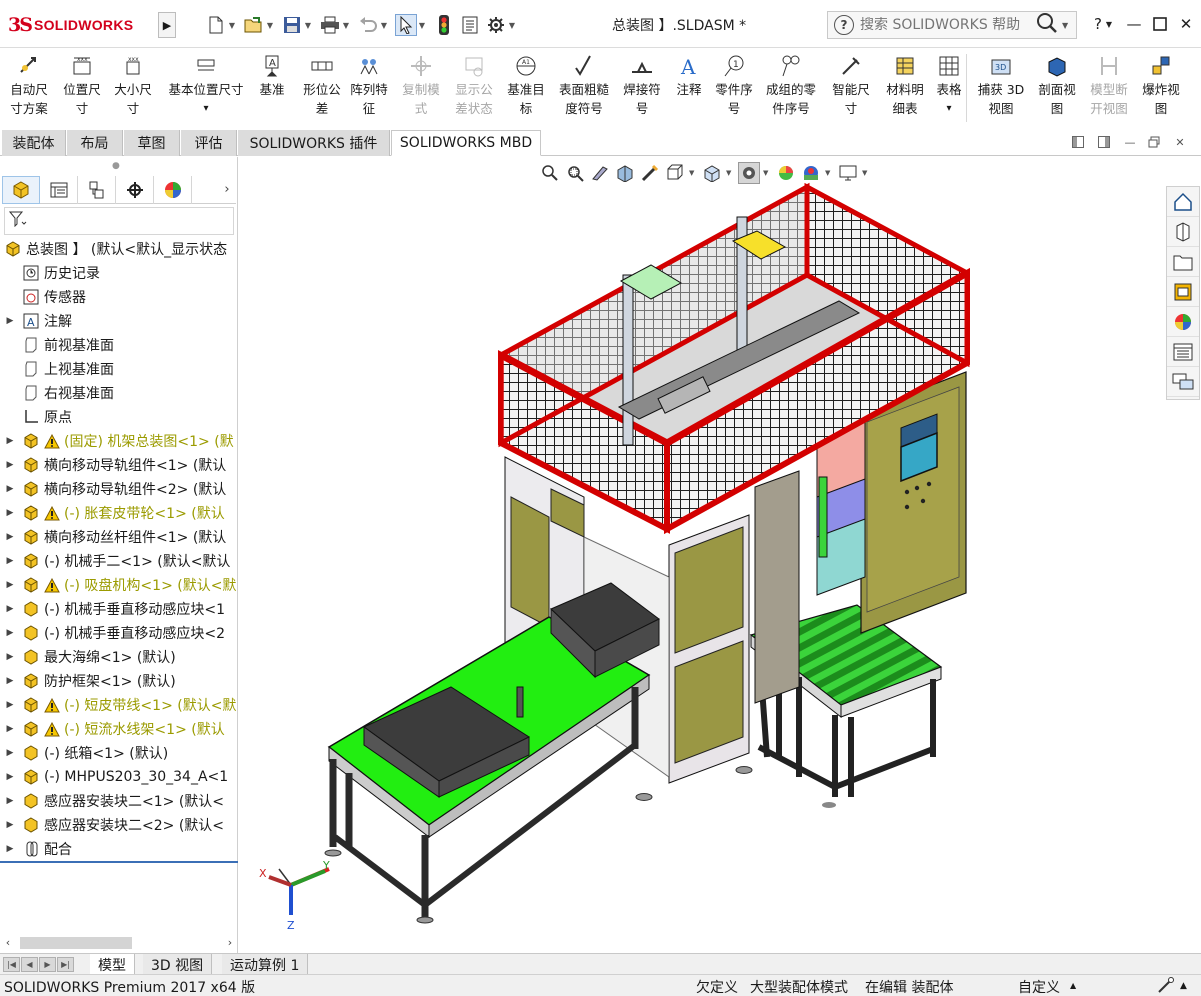 The width and height of the screenshot is (1201, 996). Describe the element at coordinates (1167, 986) in the screenshot. I see `status-bar-options-icon` at that location.